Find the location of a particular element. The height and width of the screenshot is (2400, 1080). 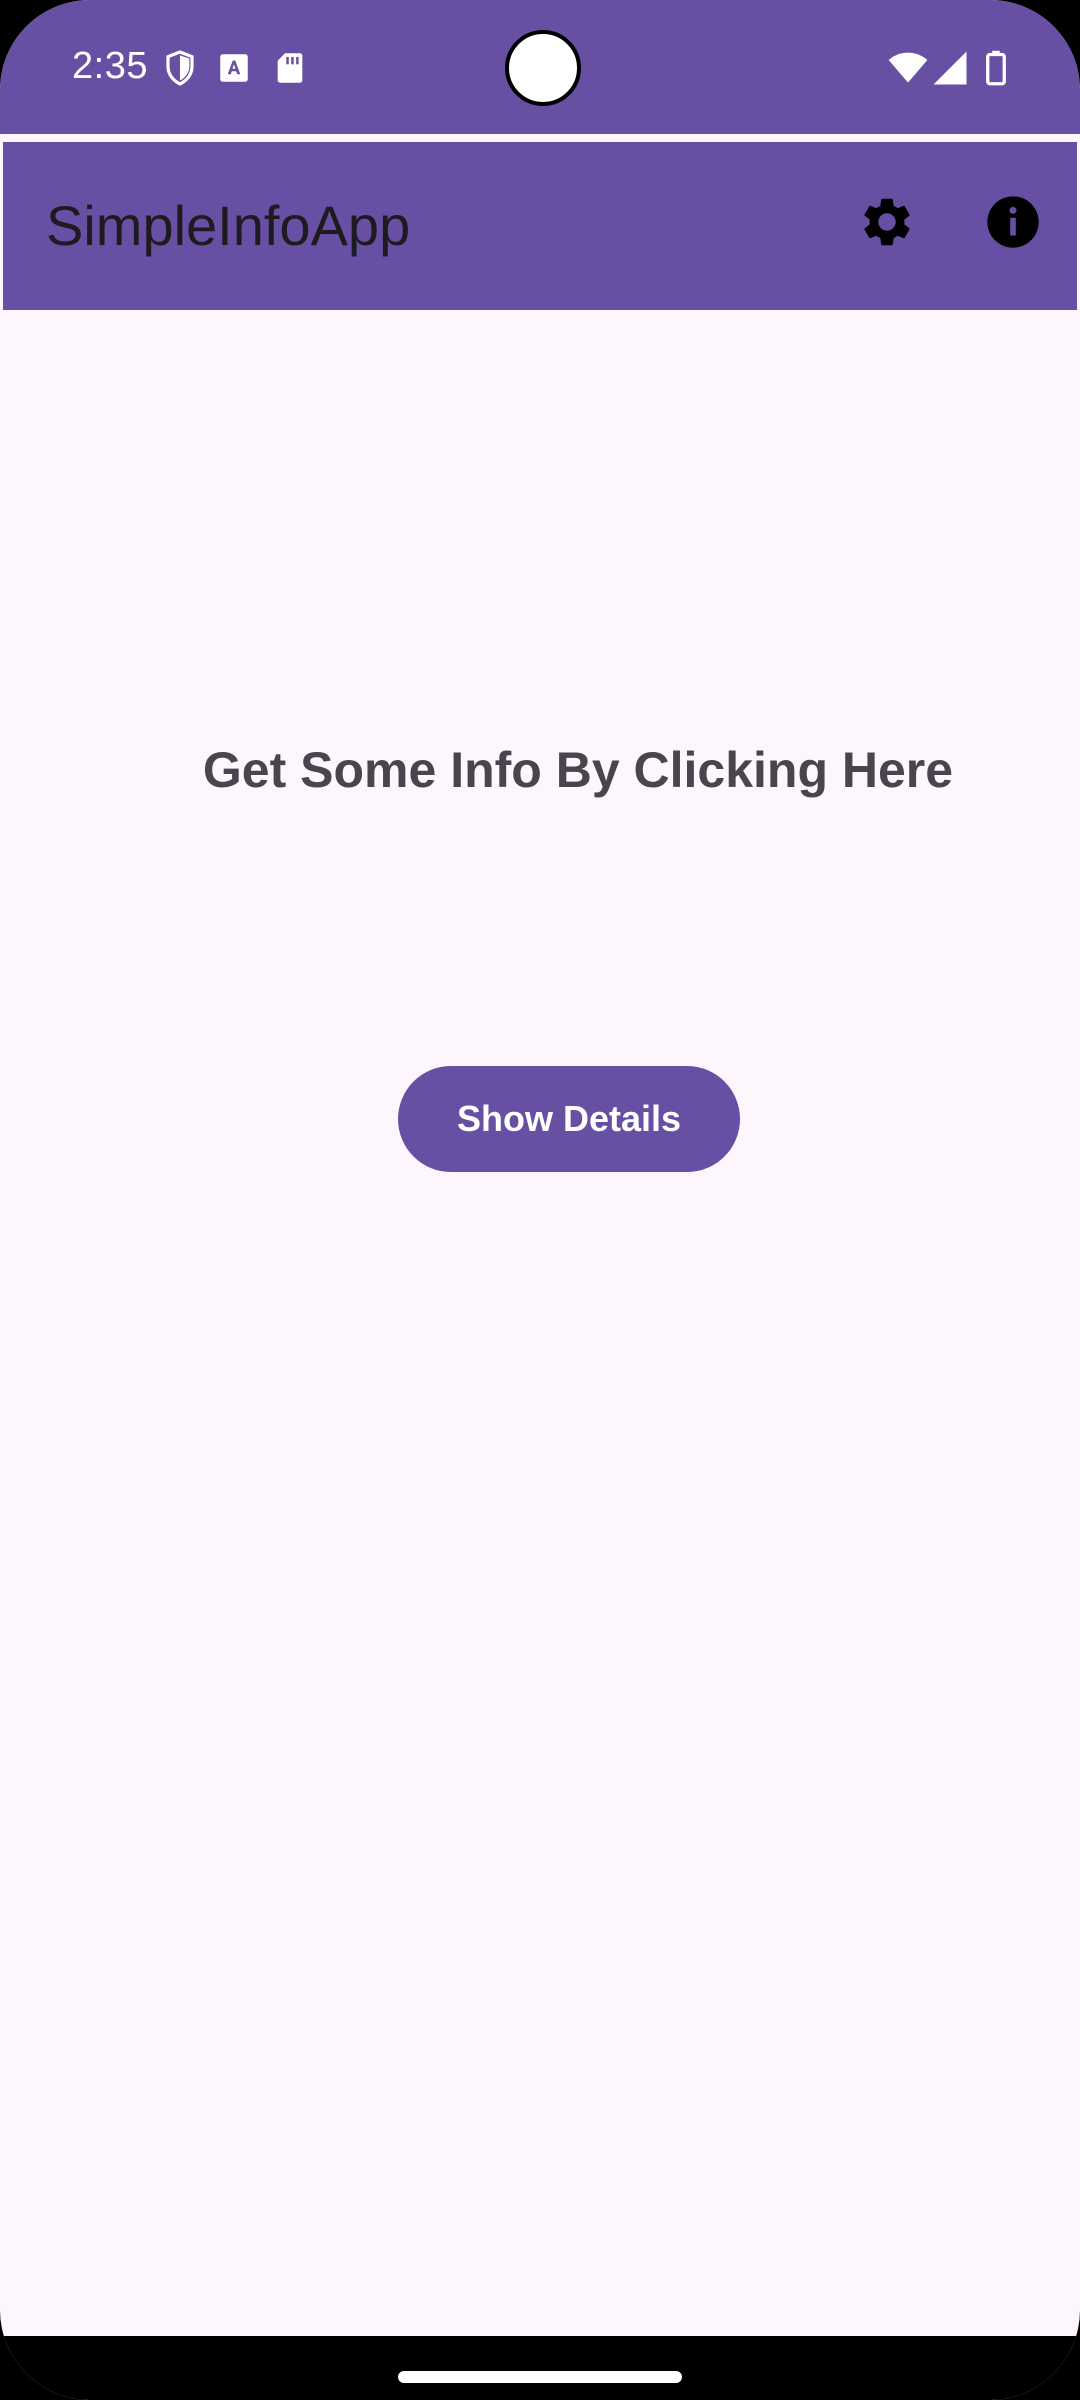

app-title: SimpleInfoApp is located at coordinates (228, 225).